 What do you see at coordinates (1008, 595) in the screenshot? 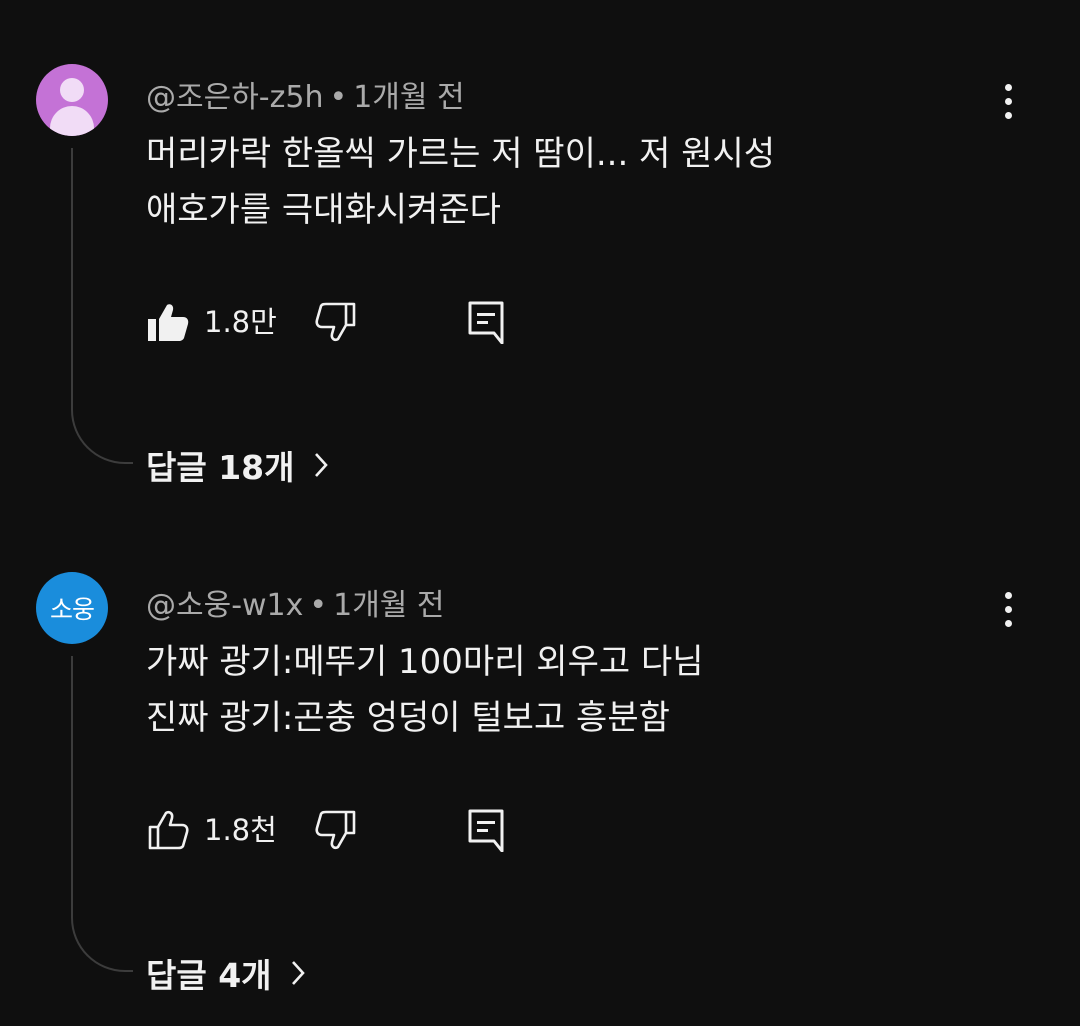
I see `more-vertical-icon` at bounding box center [1008, 595].